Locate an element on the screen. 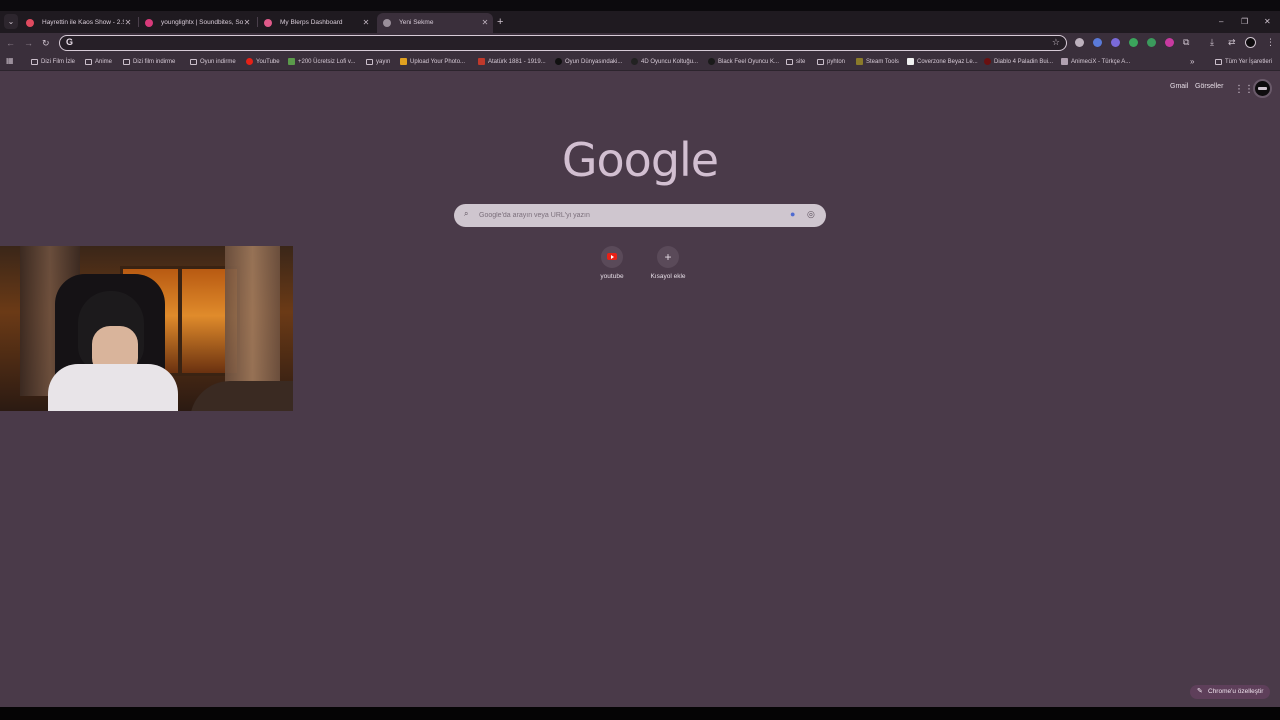 The width and height of the screenshot is (1280, 720). profile-avatar-icon is located at coordinates (1250, 42).